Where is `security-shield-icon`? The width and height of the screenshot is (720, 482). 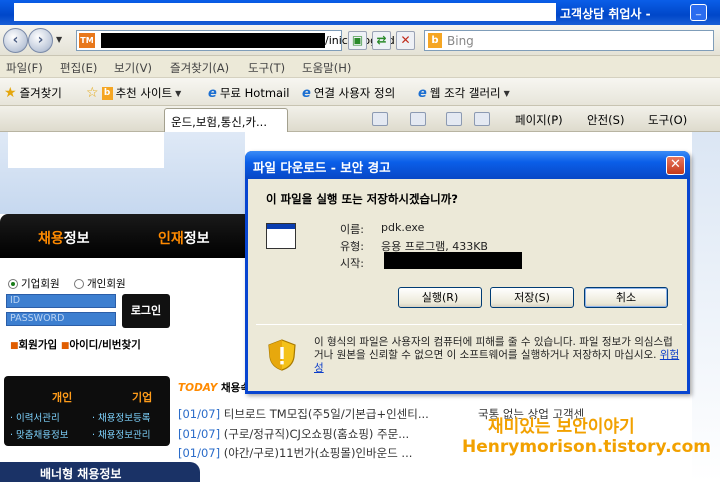 security-shield-icon is located at coordinates (282, 355).